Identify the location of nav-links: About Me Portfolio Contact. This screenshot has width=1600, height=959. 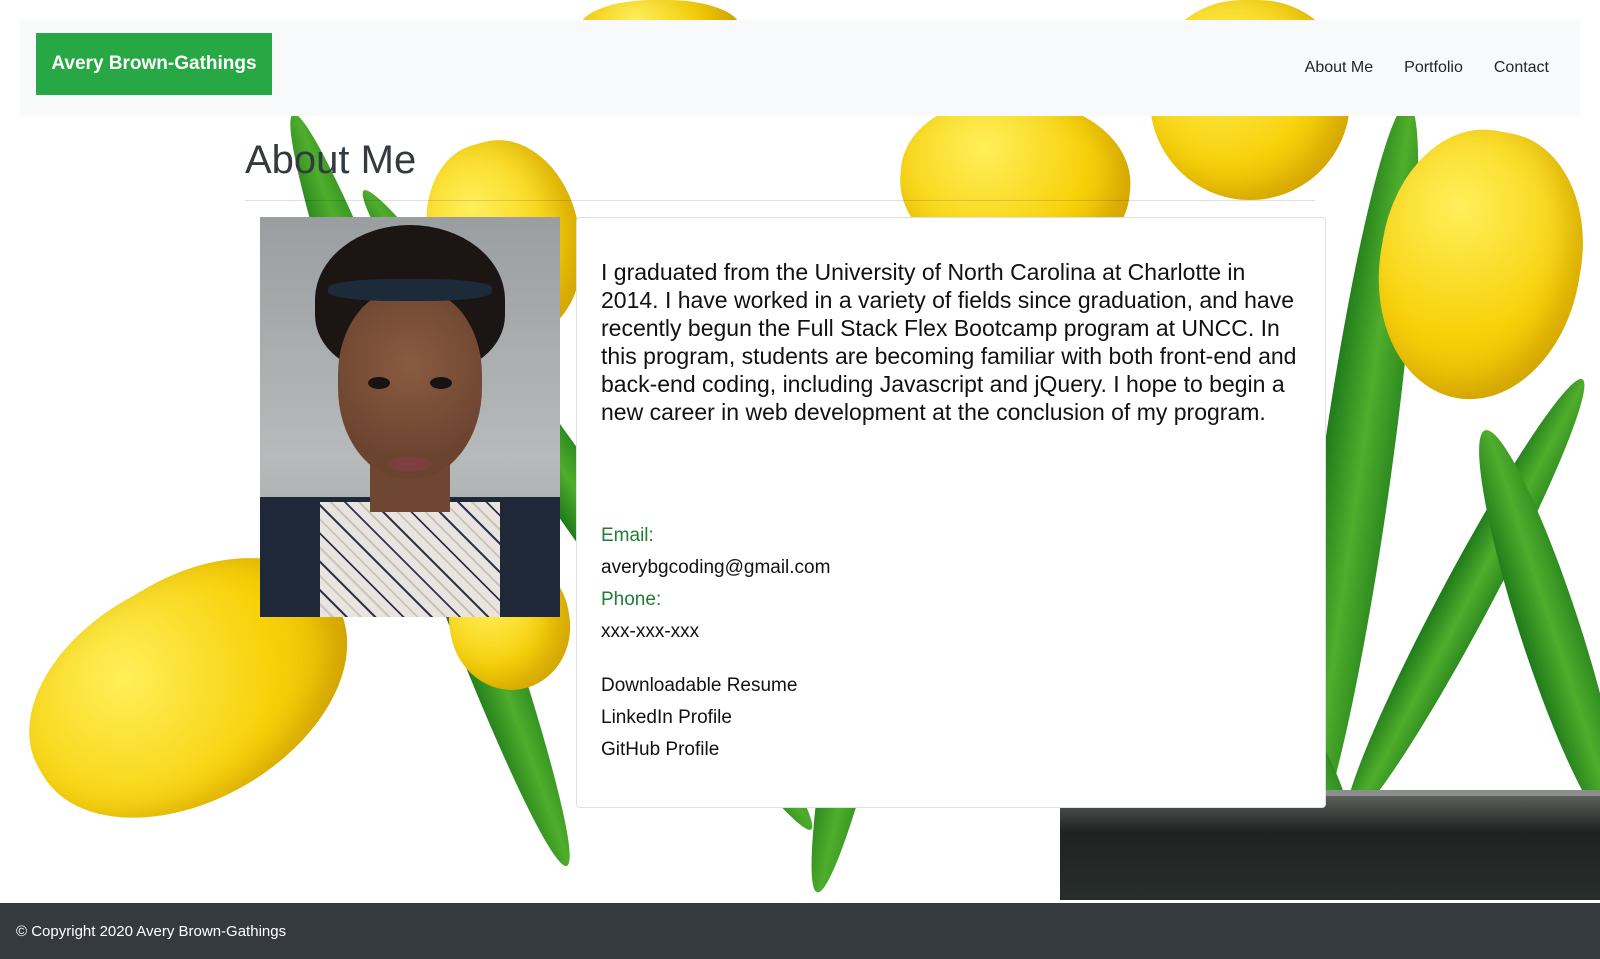
(1427, 68).